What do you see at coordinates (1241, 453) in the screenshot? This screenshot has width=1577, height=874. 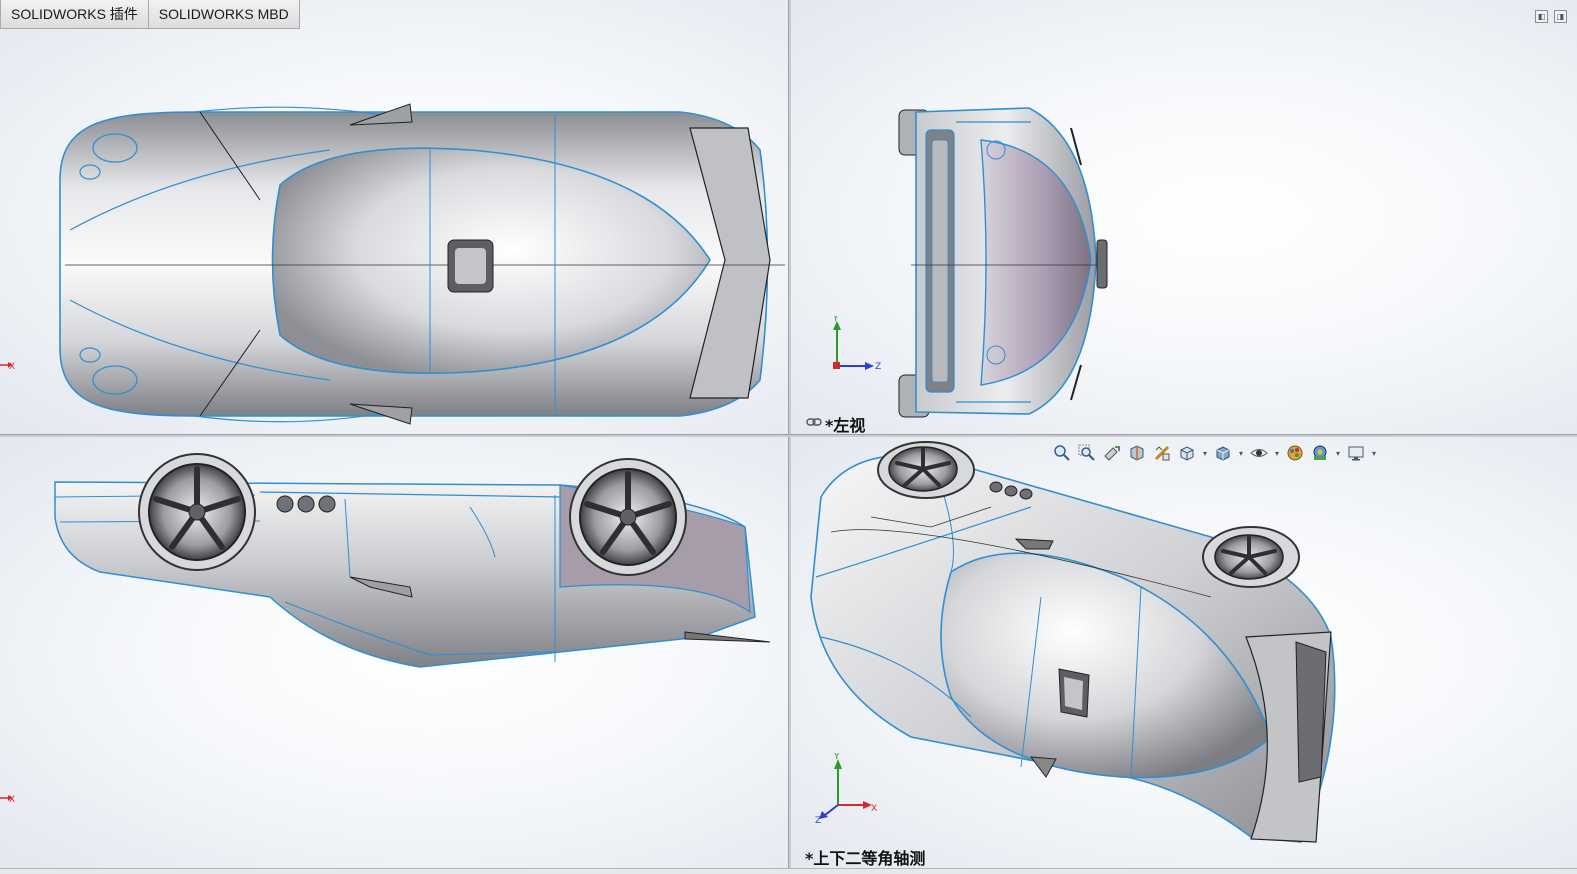 I see `display-style-dropdown-icon: ▾` at bounding box center [1241, 453].